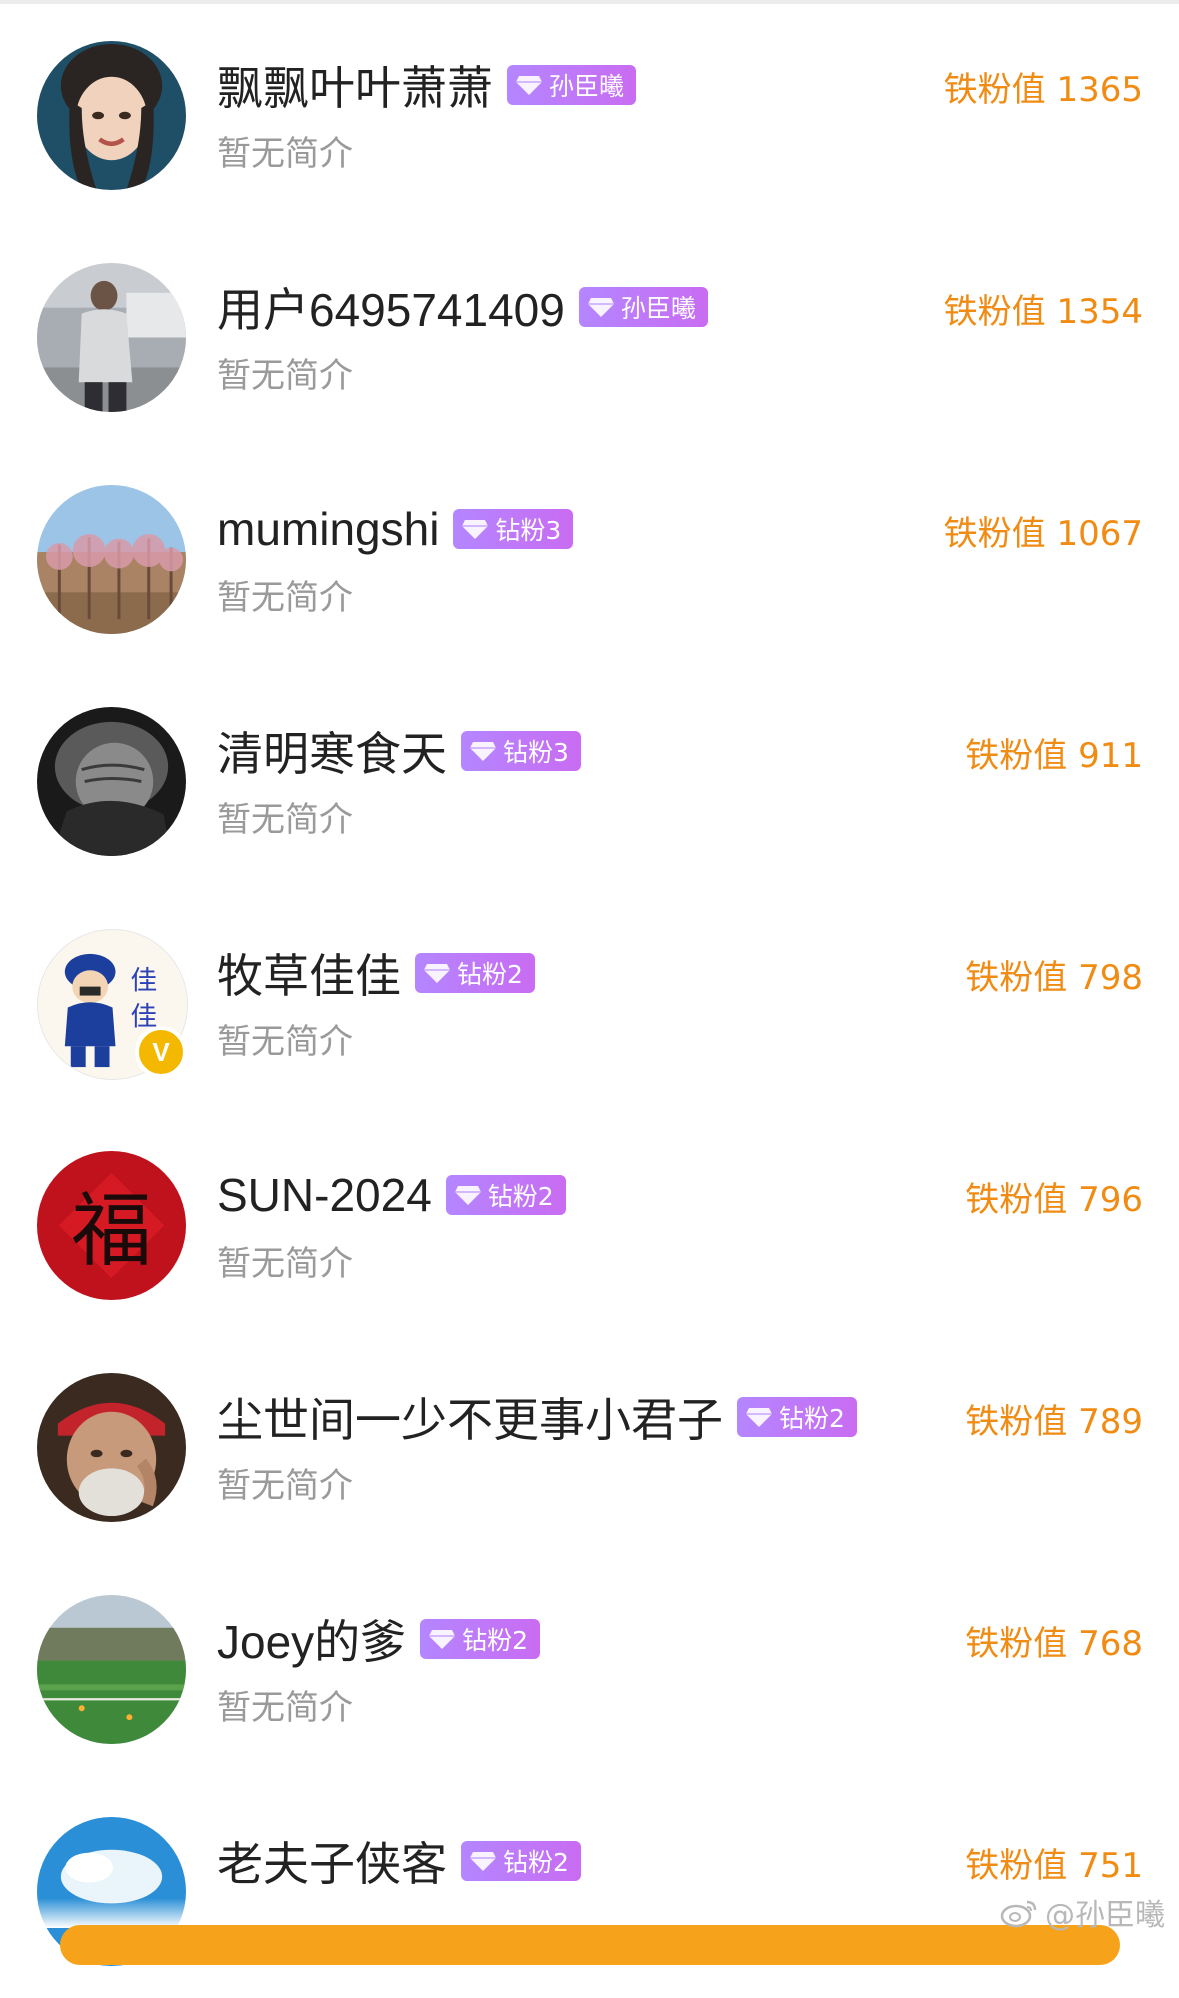 This screenshot has width=1179, height=1998. I want to click on user-name: 清明寒食天, so click(332, 751).